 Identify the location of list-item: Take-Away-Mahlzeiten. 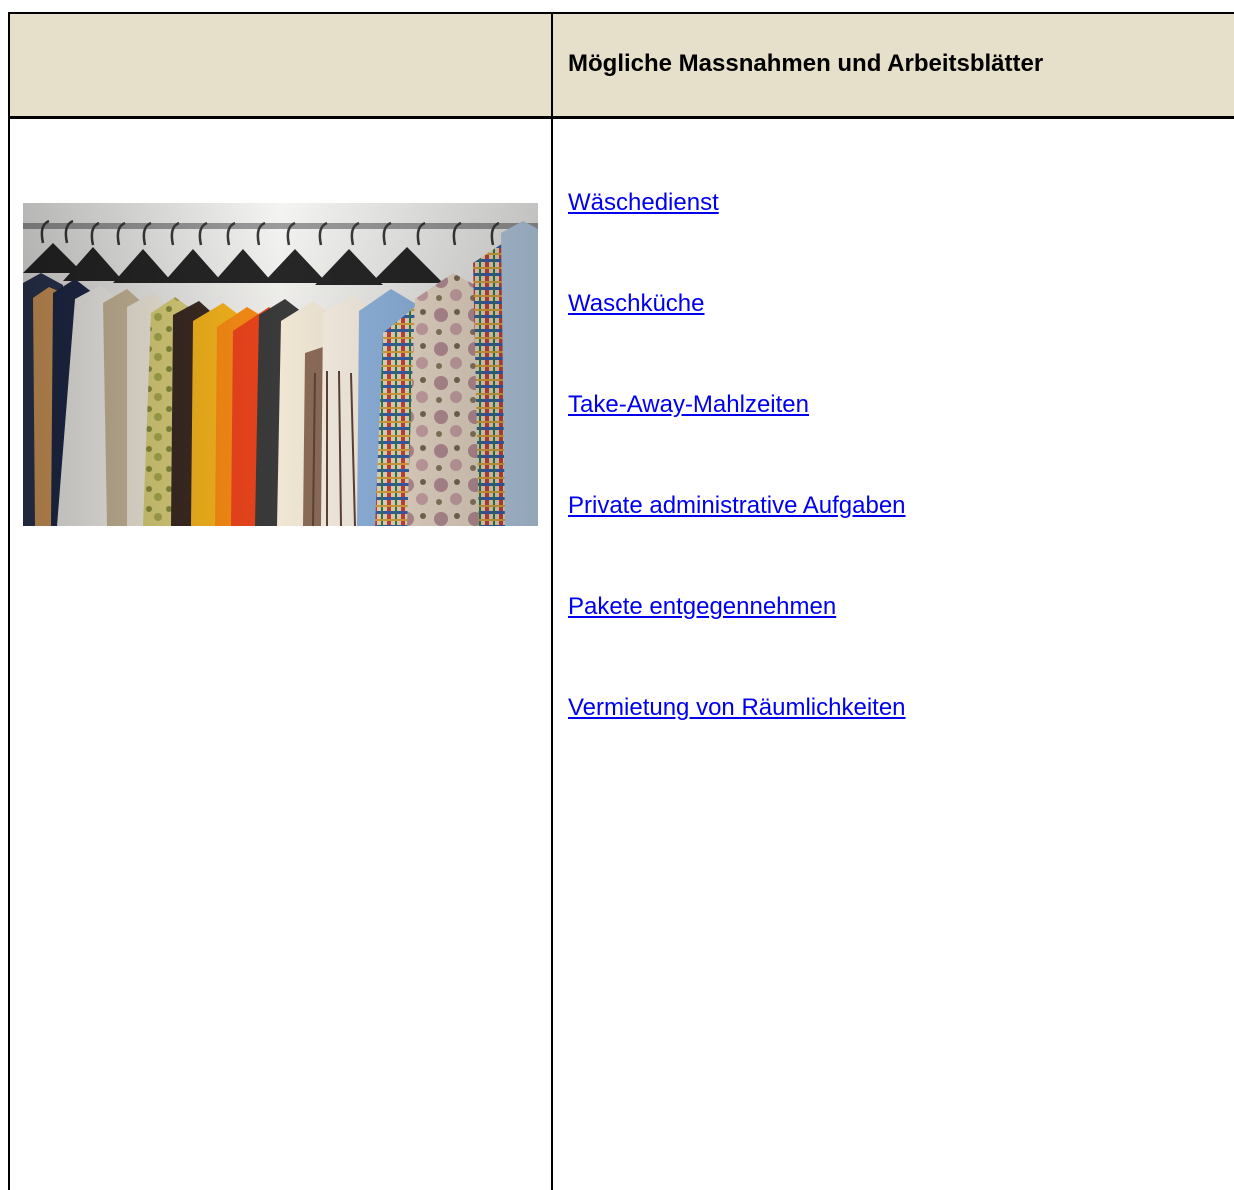
(737, 440).